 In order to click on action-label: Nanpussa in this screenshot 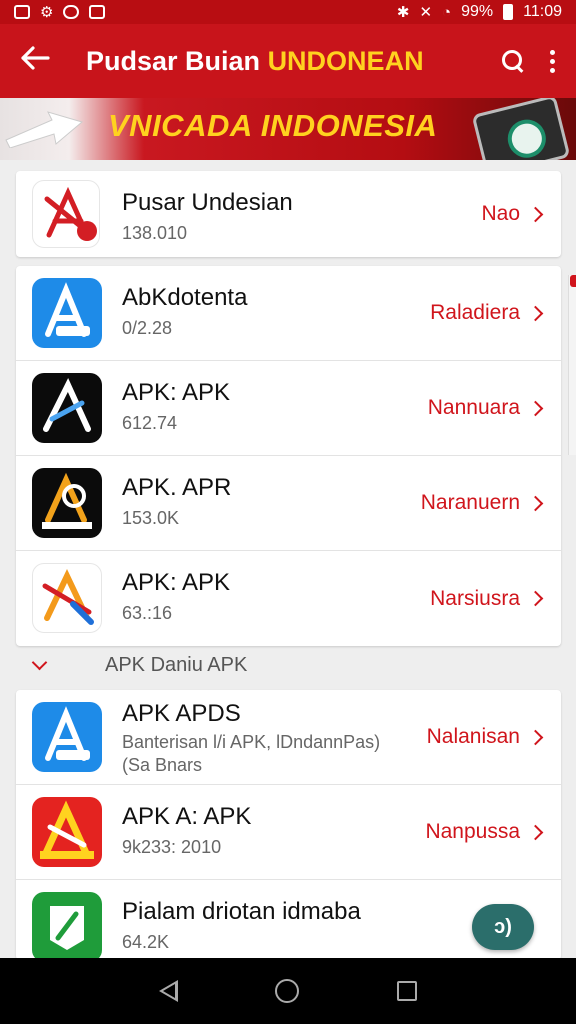, I will do `click(472, 831)`.